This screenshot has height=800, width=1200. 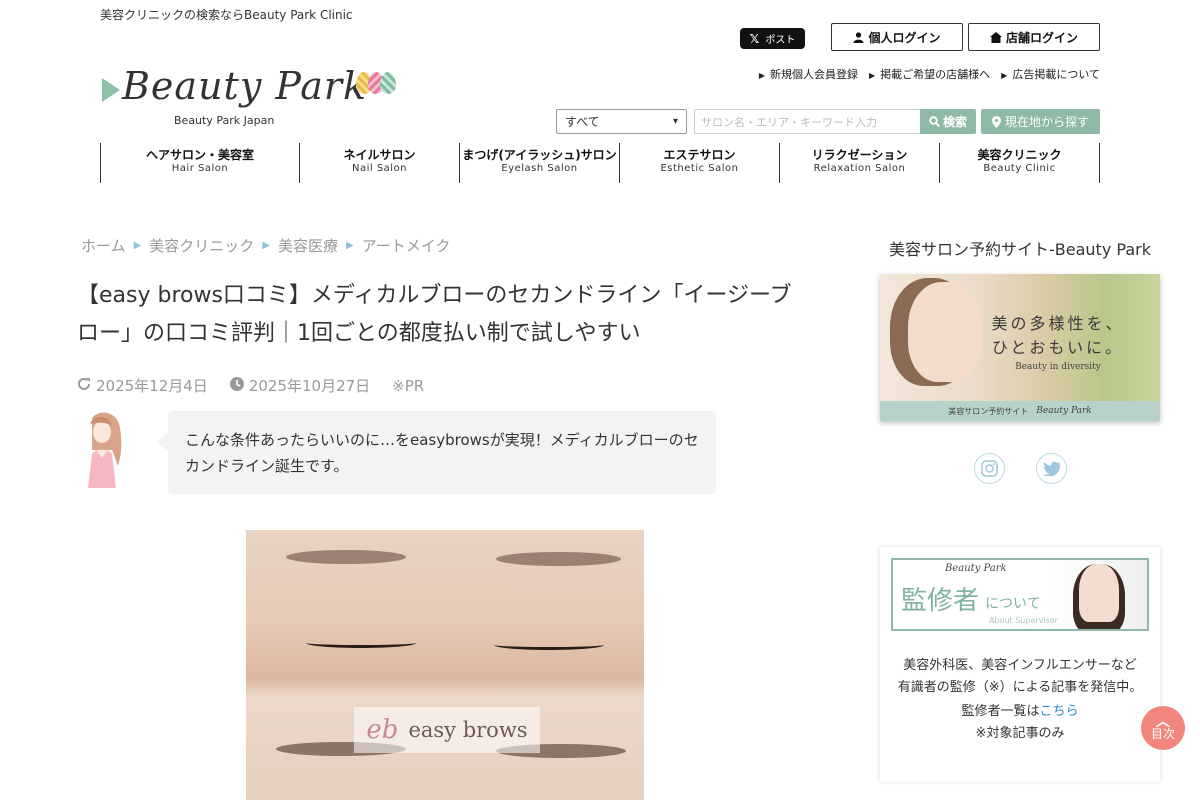 What do you see at coordinates (200, 168) in the screenshot?
I see `nav-label-en: Hair Salon` at bounding box center [200, 168].